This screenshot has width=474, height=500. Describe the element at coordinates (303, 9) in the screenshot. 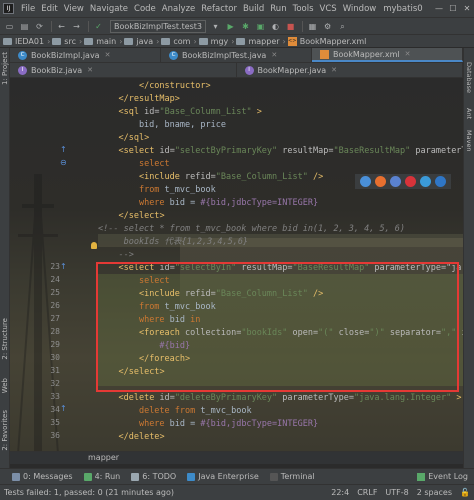

I see `menu-tools: Tools` at that location.